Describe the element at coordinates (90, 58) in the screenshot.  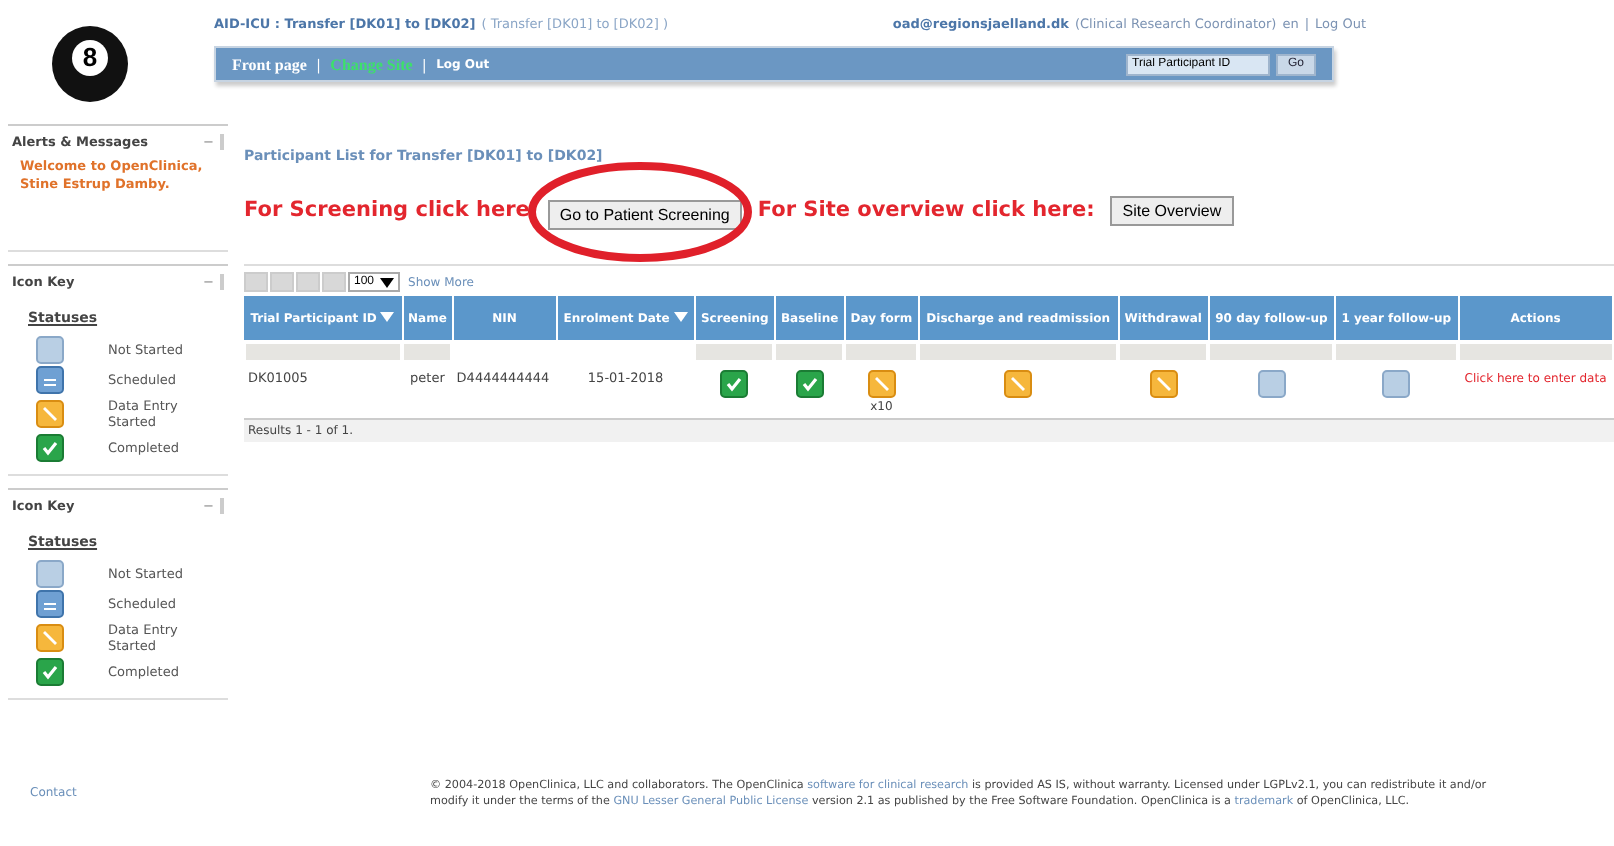
I see `eight-ball-label: 8` at that location.